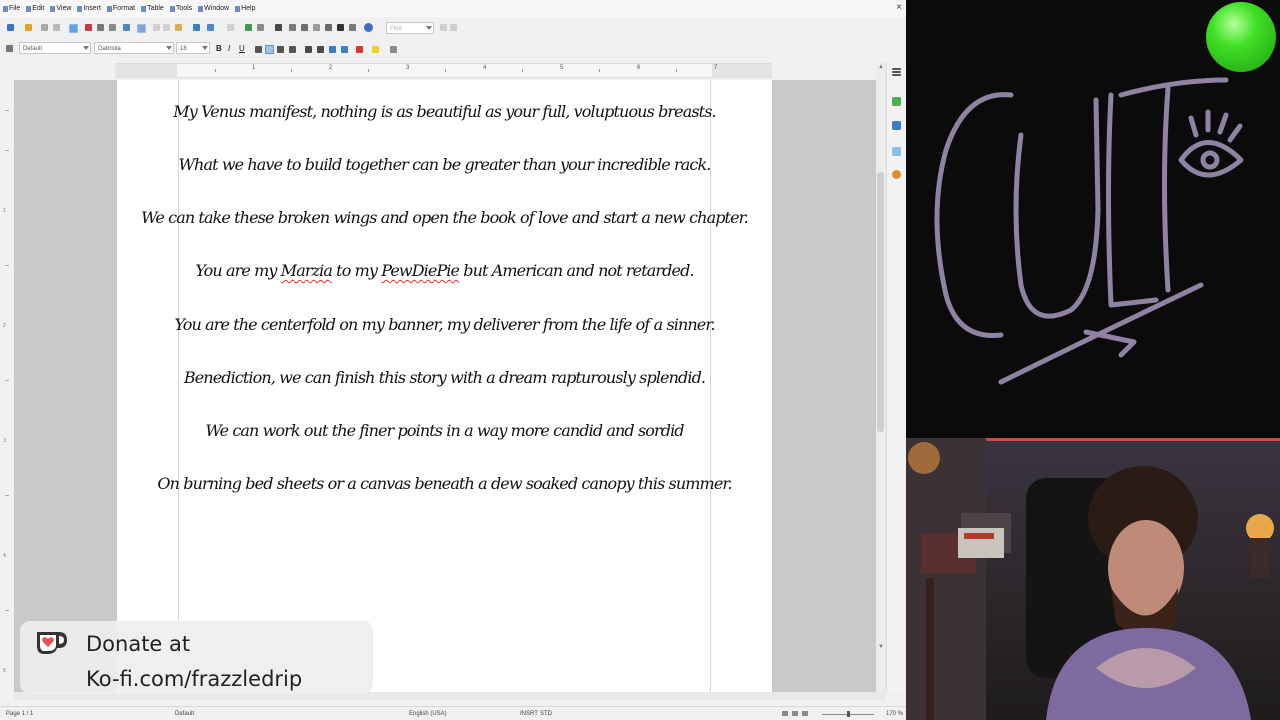  I want to click on spellcheck-icon, so click(126, 27).